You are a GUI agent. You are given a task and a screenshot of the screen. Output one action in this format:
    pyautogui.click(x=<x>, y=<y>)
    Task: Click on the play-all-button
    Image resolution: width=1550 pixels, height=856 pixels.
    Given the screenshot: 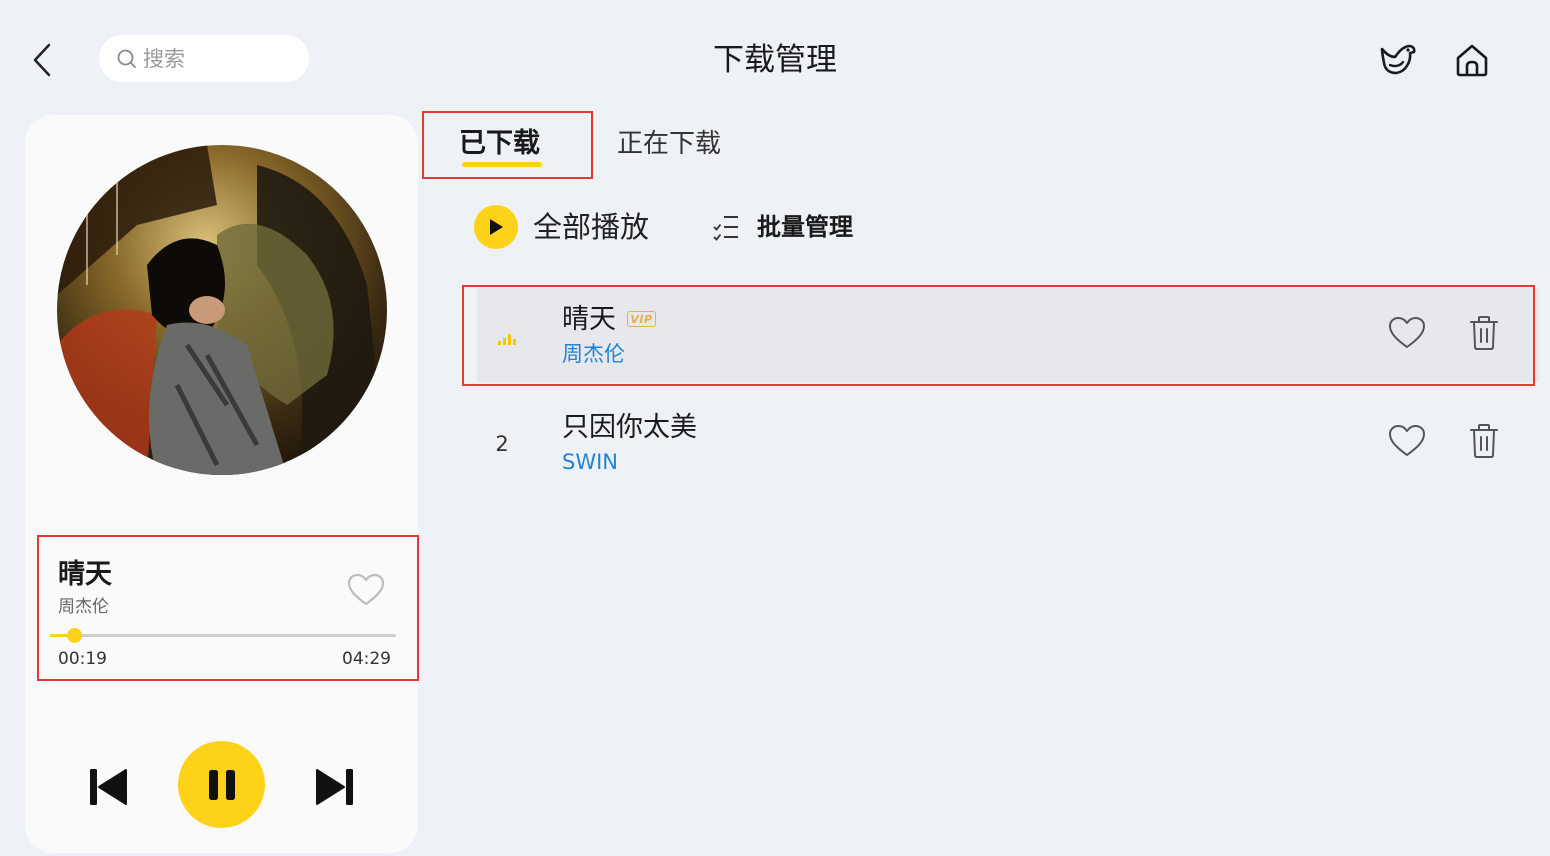 What is the action you would take?
    pyautogui.click(x=496, y=227)
    